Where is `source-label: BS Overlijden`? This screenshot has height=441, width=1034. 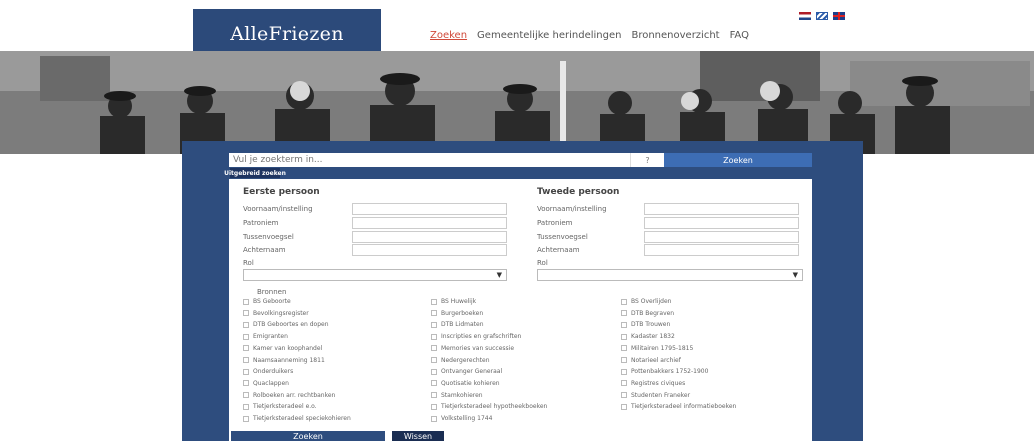 source-label: BS Overlijden is located at coordinates (651, 301).